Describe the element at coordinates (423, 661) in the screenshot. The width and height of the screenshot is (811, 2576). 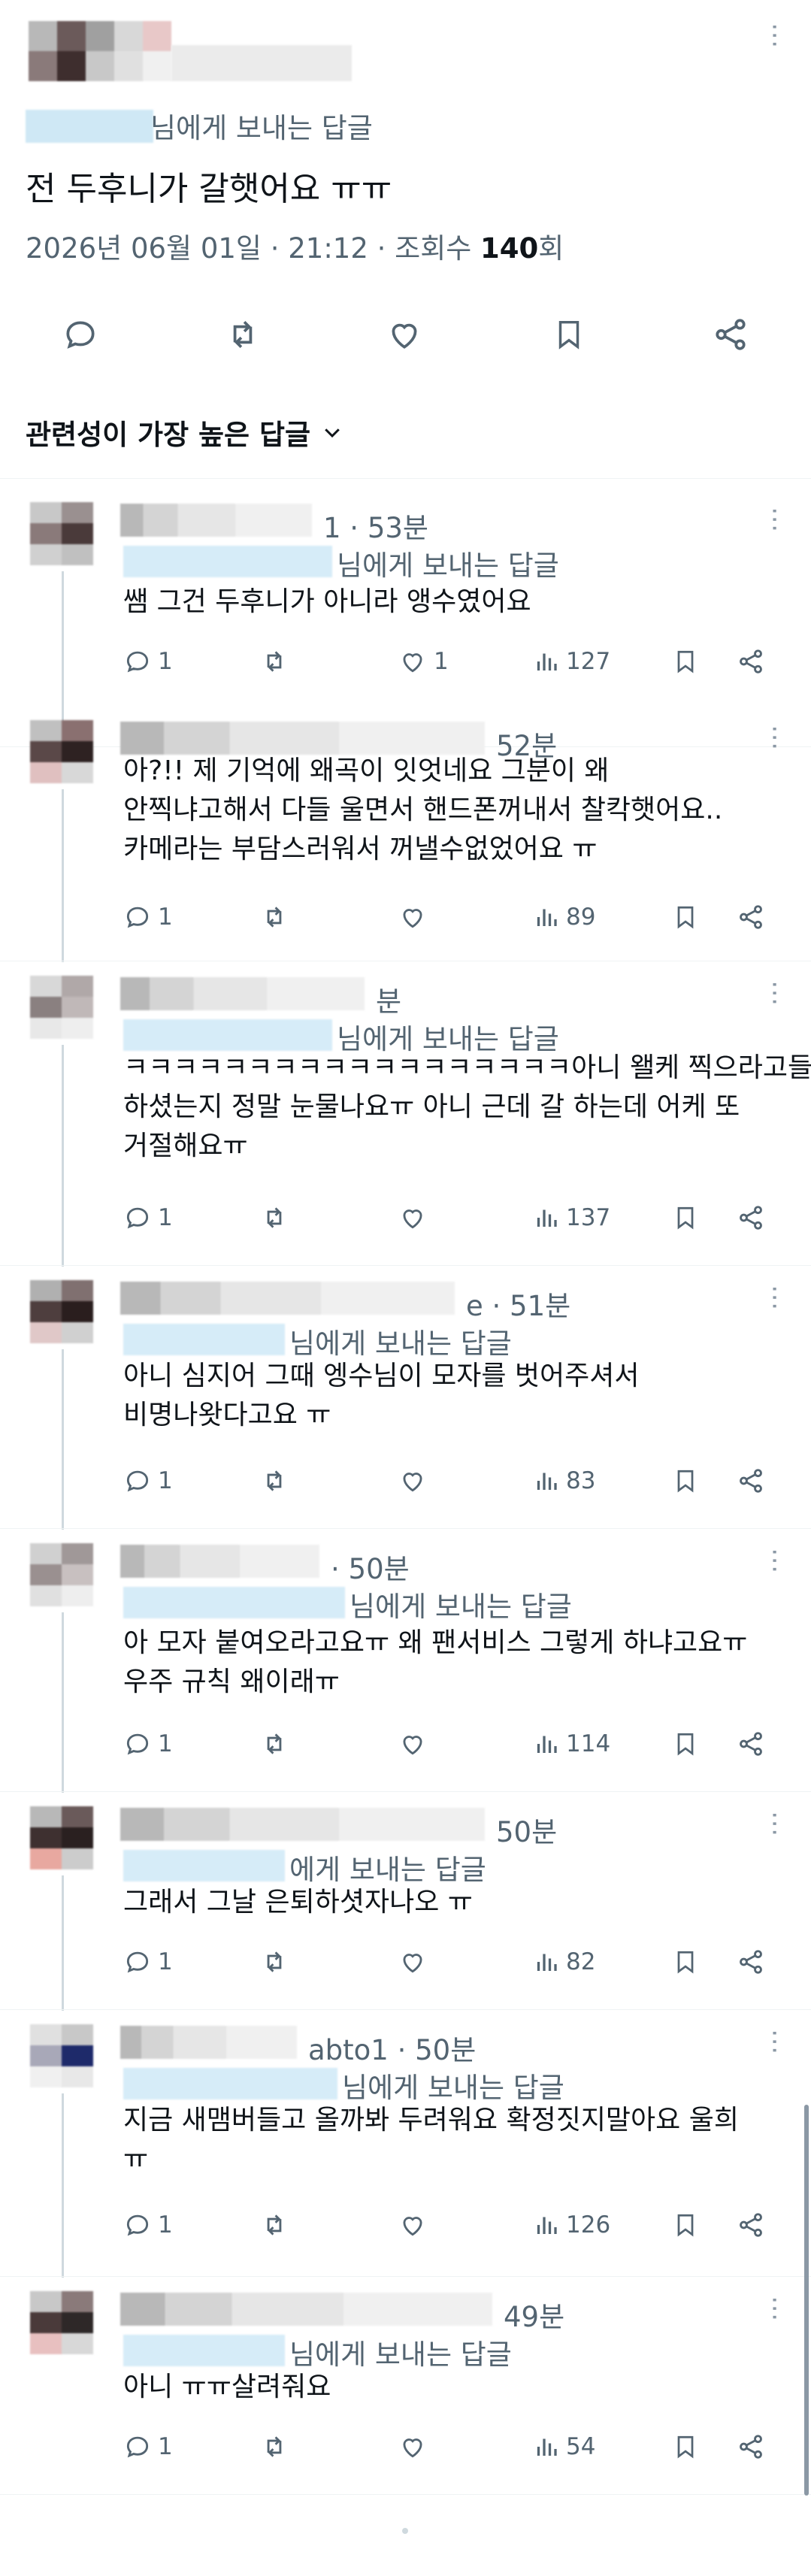
I see `like-button: 1` at that location.